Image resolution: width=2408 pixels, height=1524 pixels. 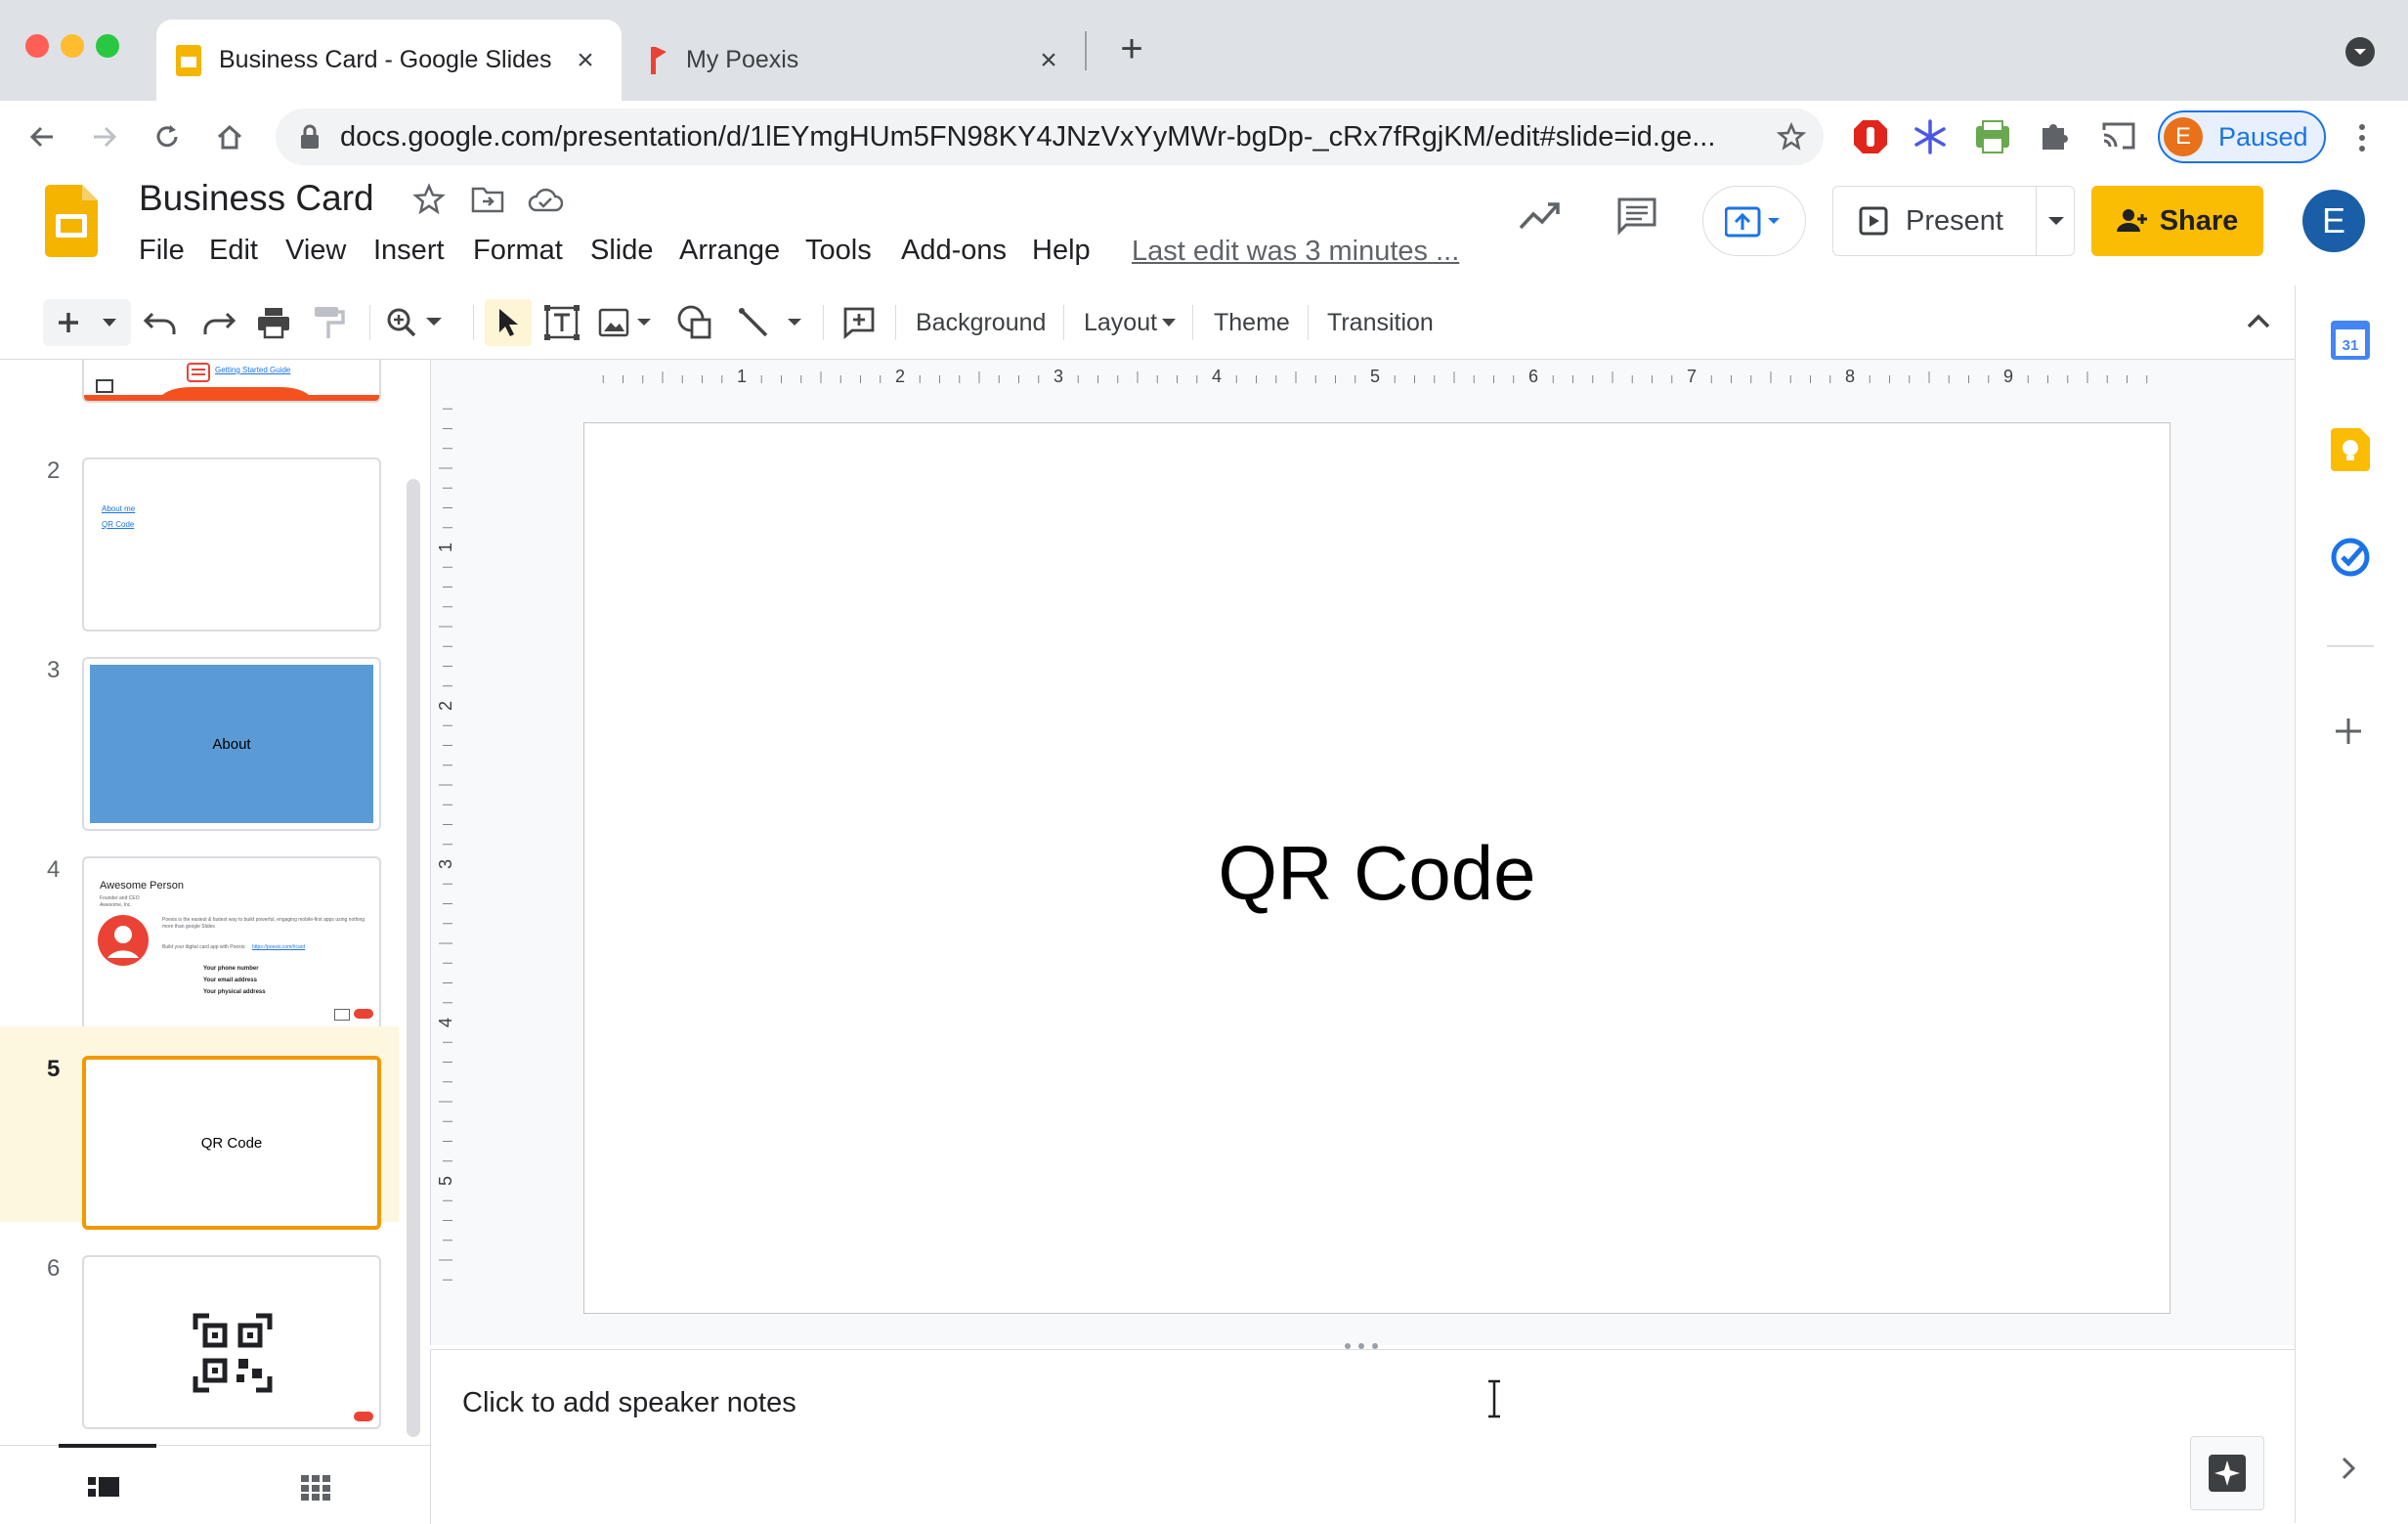 What do you see at coordinates (120, 898) in the screenshot?
I see `card-subtitle: Founder and CEO` at bounding box center [120, 898].